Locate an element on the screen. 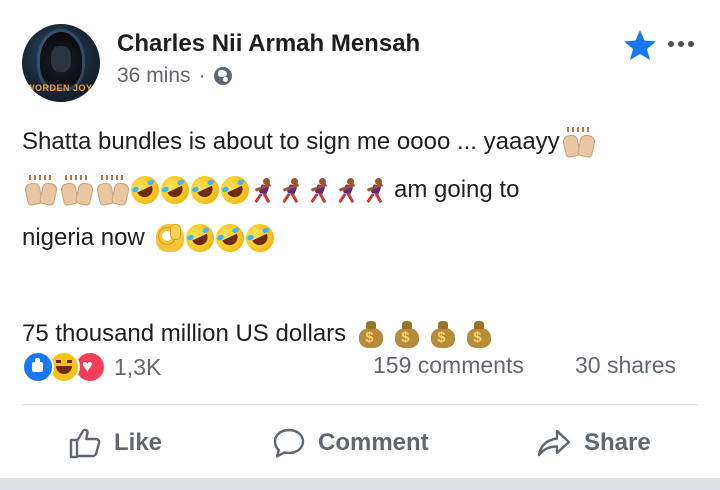  share-arrow-icon is located at coordinates (554, 443).